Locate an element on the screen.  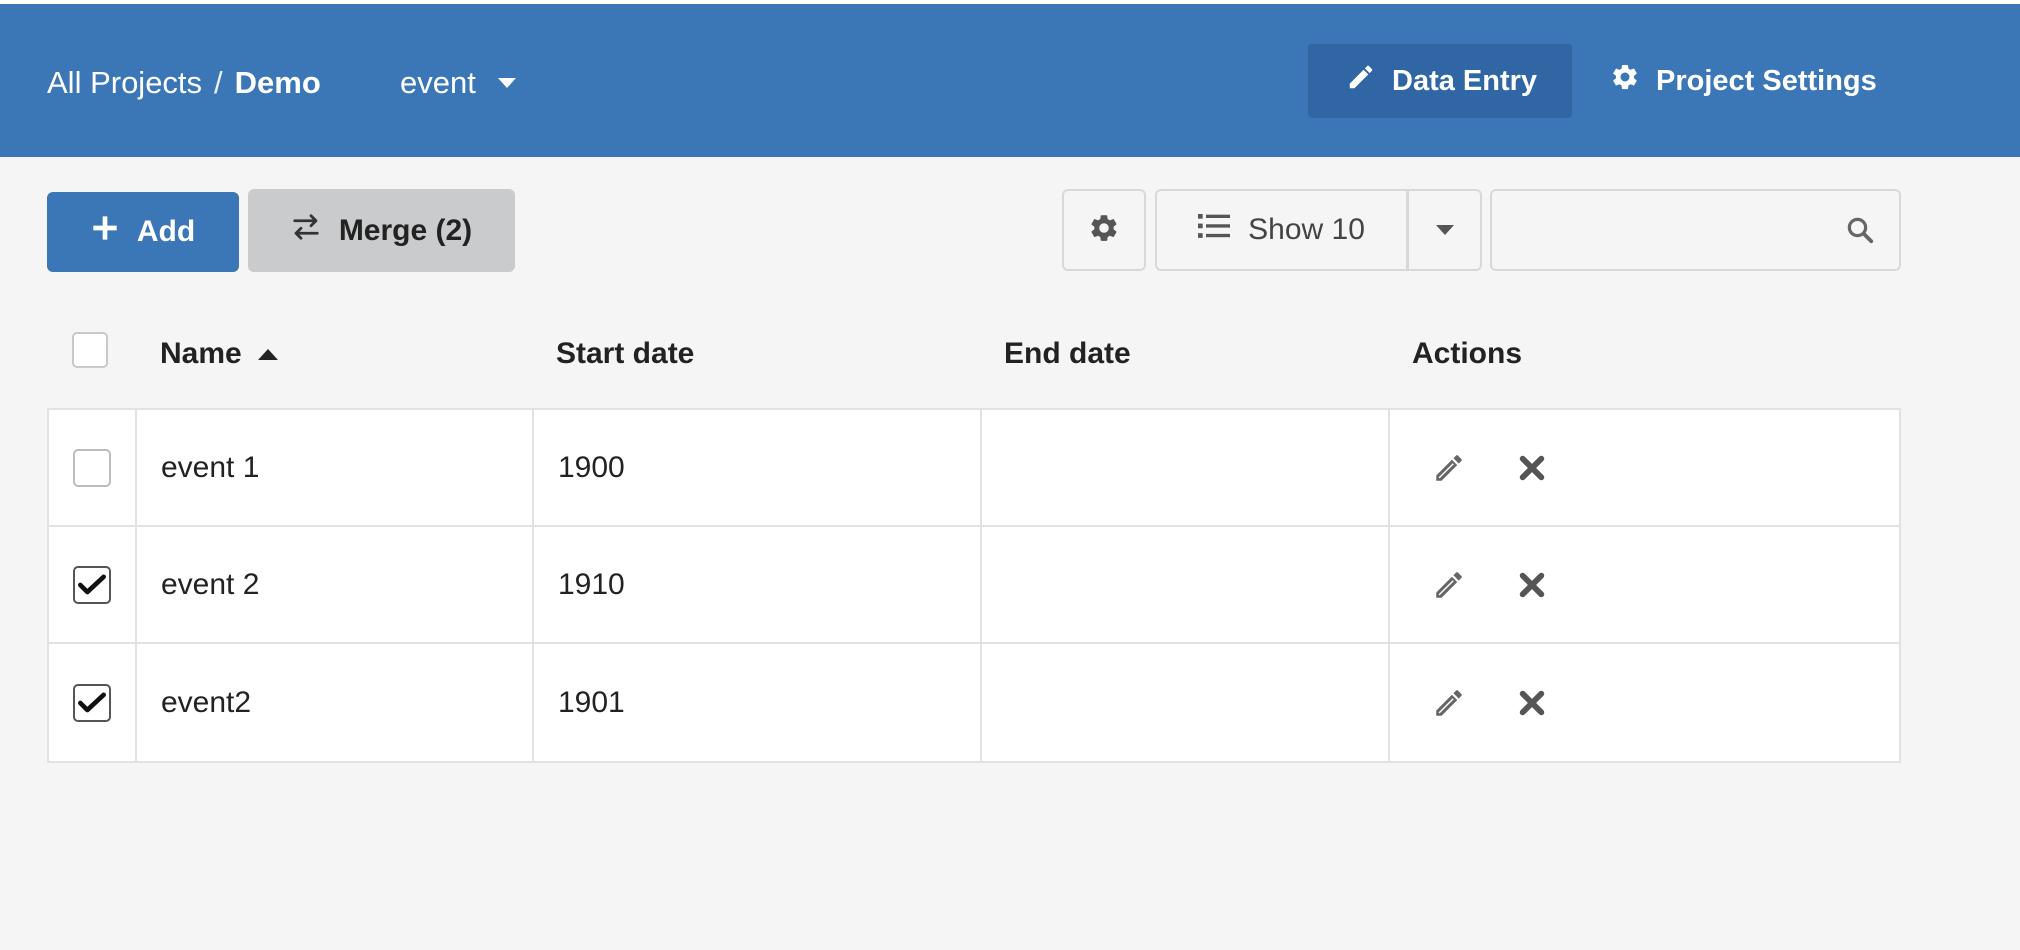
breadcrumb-all-projects: All Projects is located at coordinates (124, 82).